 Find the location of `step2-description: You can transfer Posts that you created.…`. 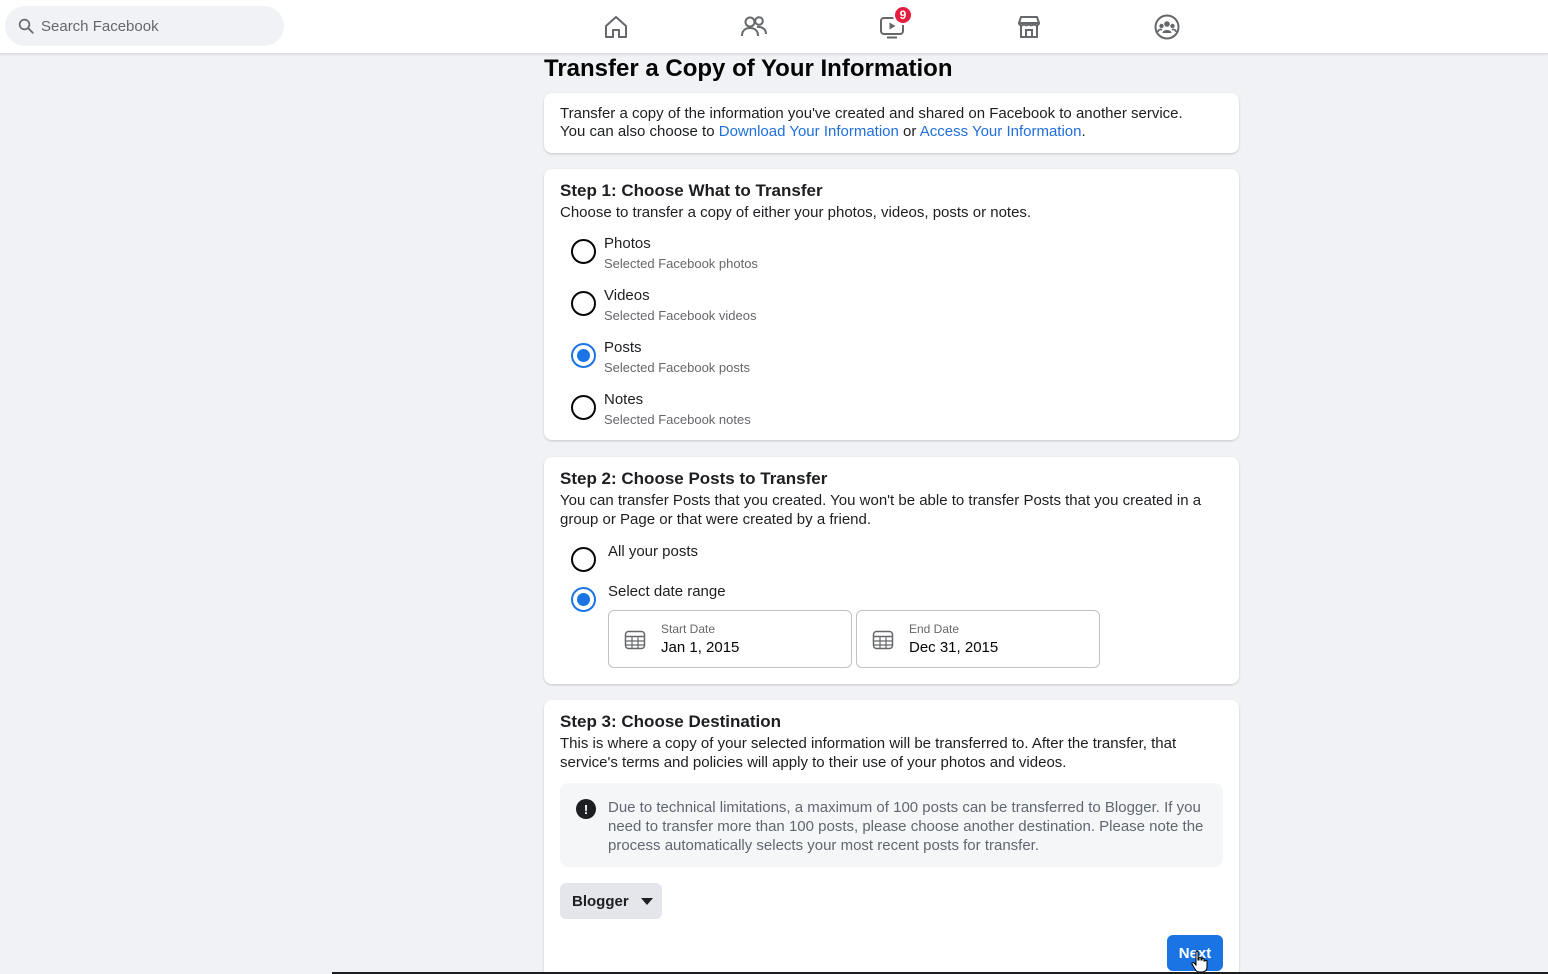

step2-description: You can transfer Posts that you created.… is located at coordinates (881, 510).